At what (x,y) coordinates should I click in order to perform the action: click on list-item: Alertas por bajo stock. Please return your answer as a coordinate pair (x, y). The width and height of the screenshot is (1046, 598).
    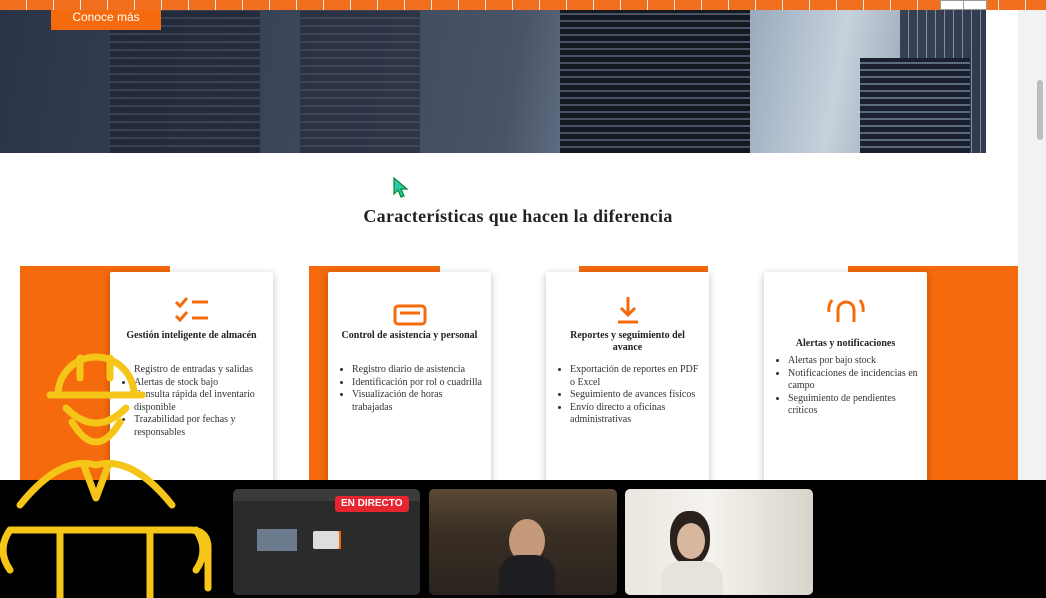
    Looking at the image, I should click on (854, 361).